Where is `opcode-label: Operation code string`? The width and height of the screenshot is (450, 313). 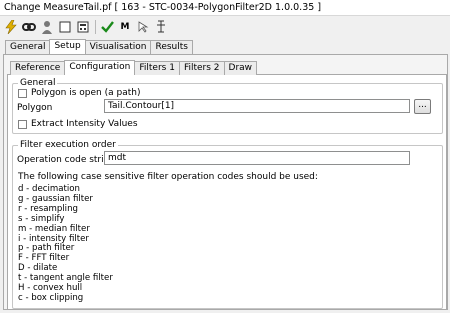 opcode-label: Operation code string is located at coordinates (66, 160).